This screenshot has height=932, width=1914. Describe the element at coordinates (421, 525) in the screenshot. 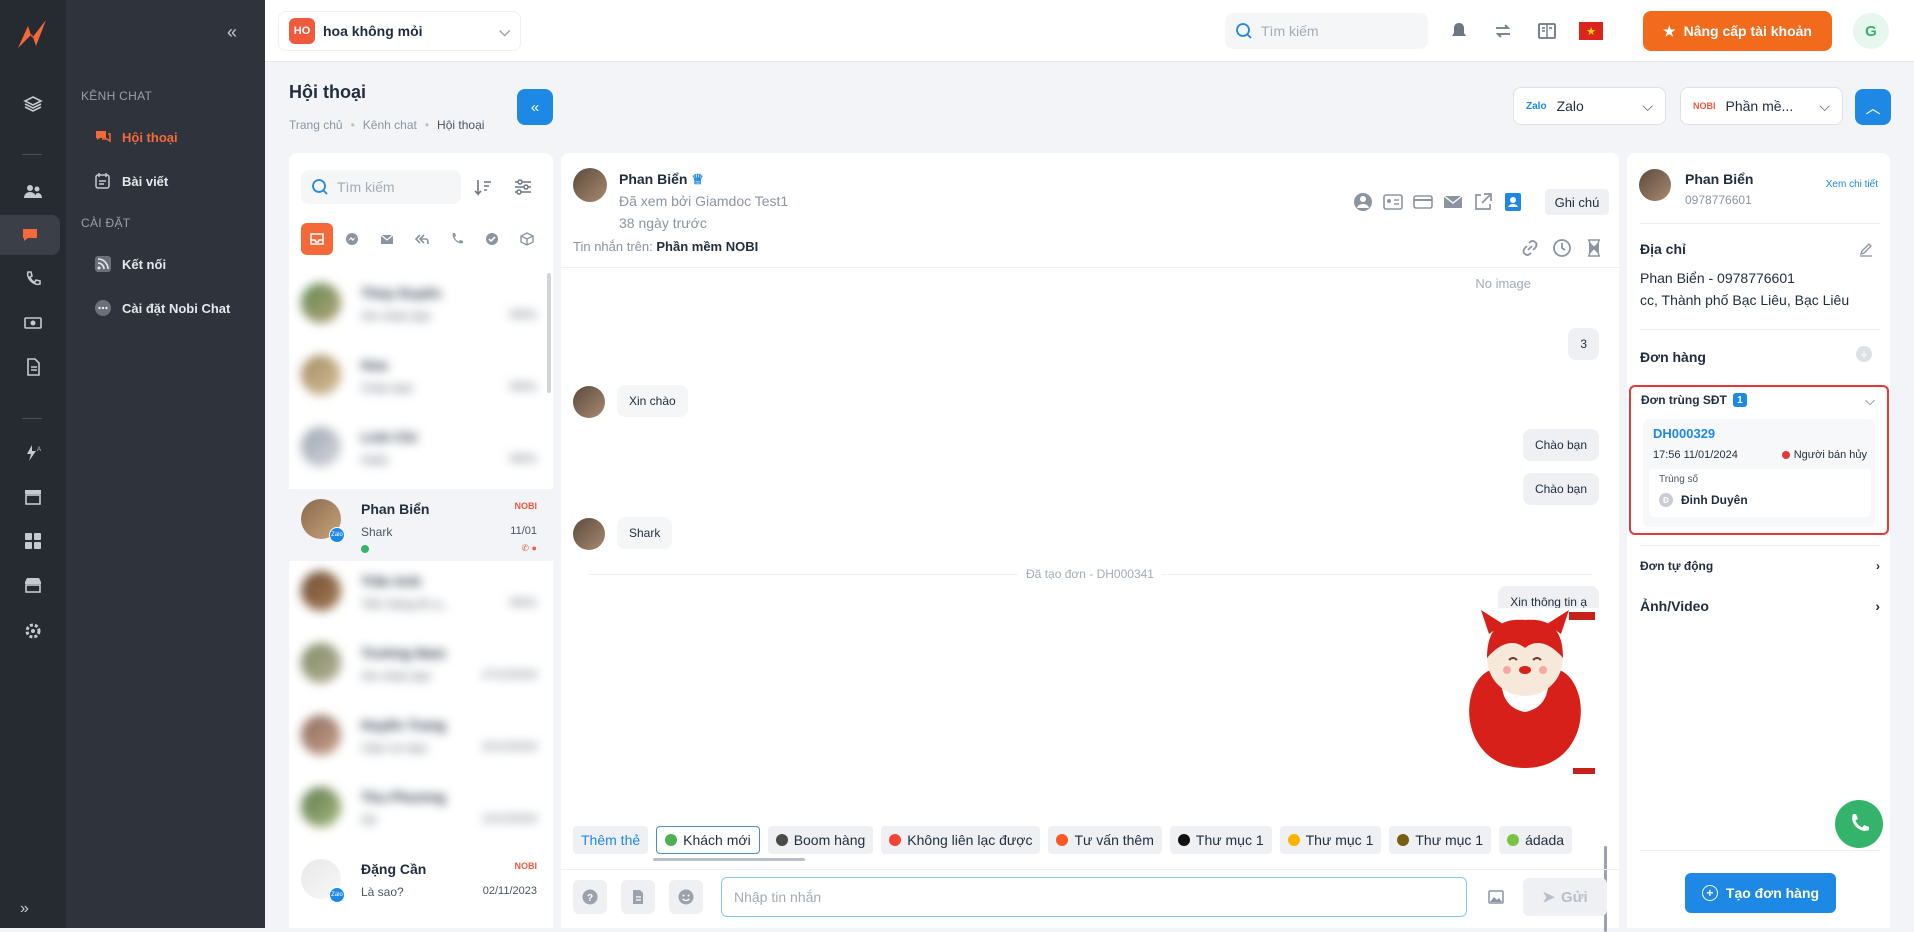

I see `conversation-item-active: Zalo Phan Biển NOBI Shark 11/01 ✆ ●` at that location.